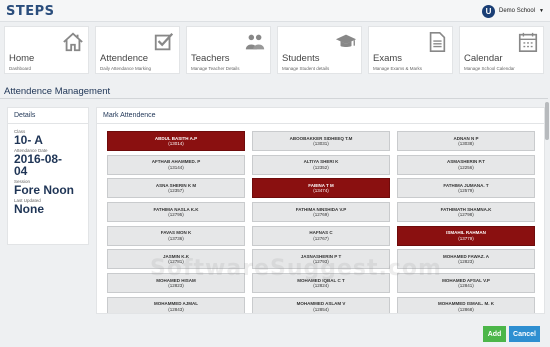 Image resolution: width=550 pixels, height=347 pixels. What do you see at coordinates (466, 191) in the screenshot?
I see `student-id: (12579)` at bounding box center [466, 191].